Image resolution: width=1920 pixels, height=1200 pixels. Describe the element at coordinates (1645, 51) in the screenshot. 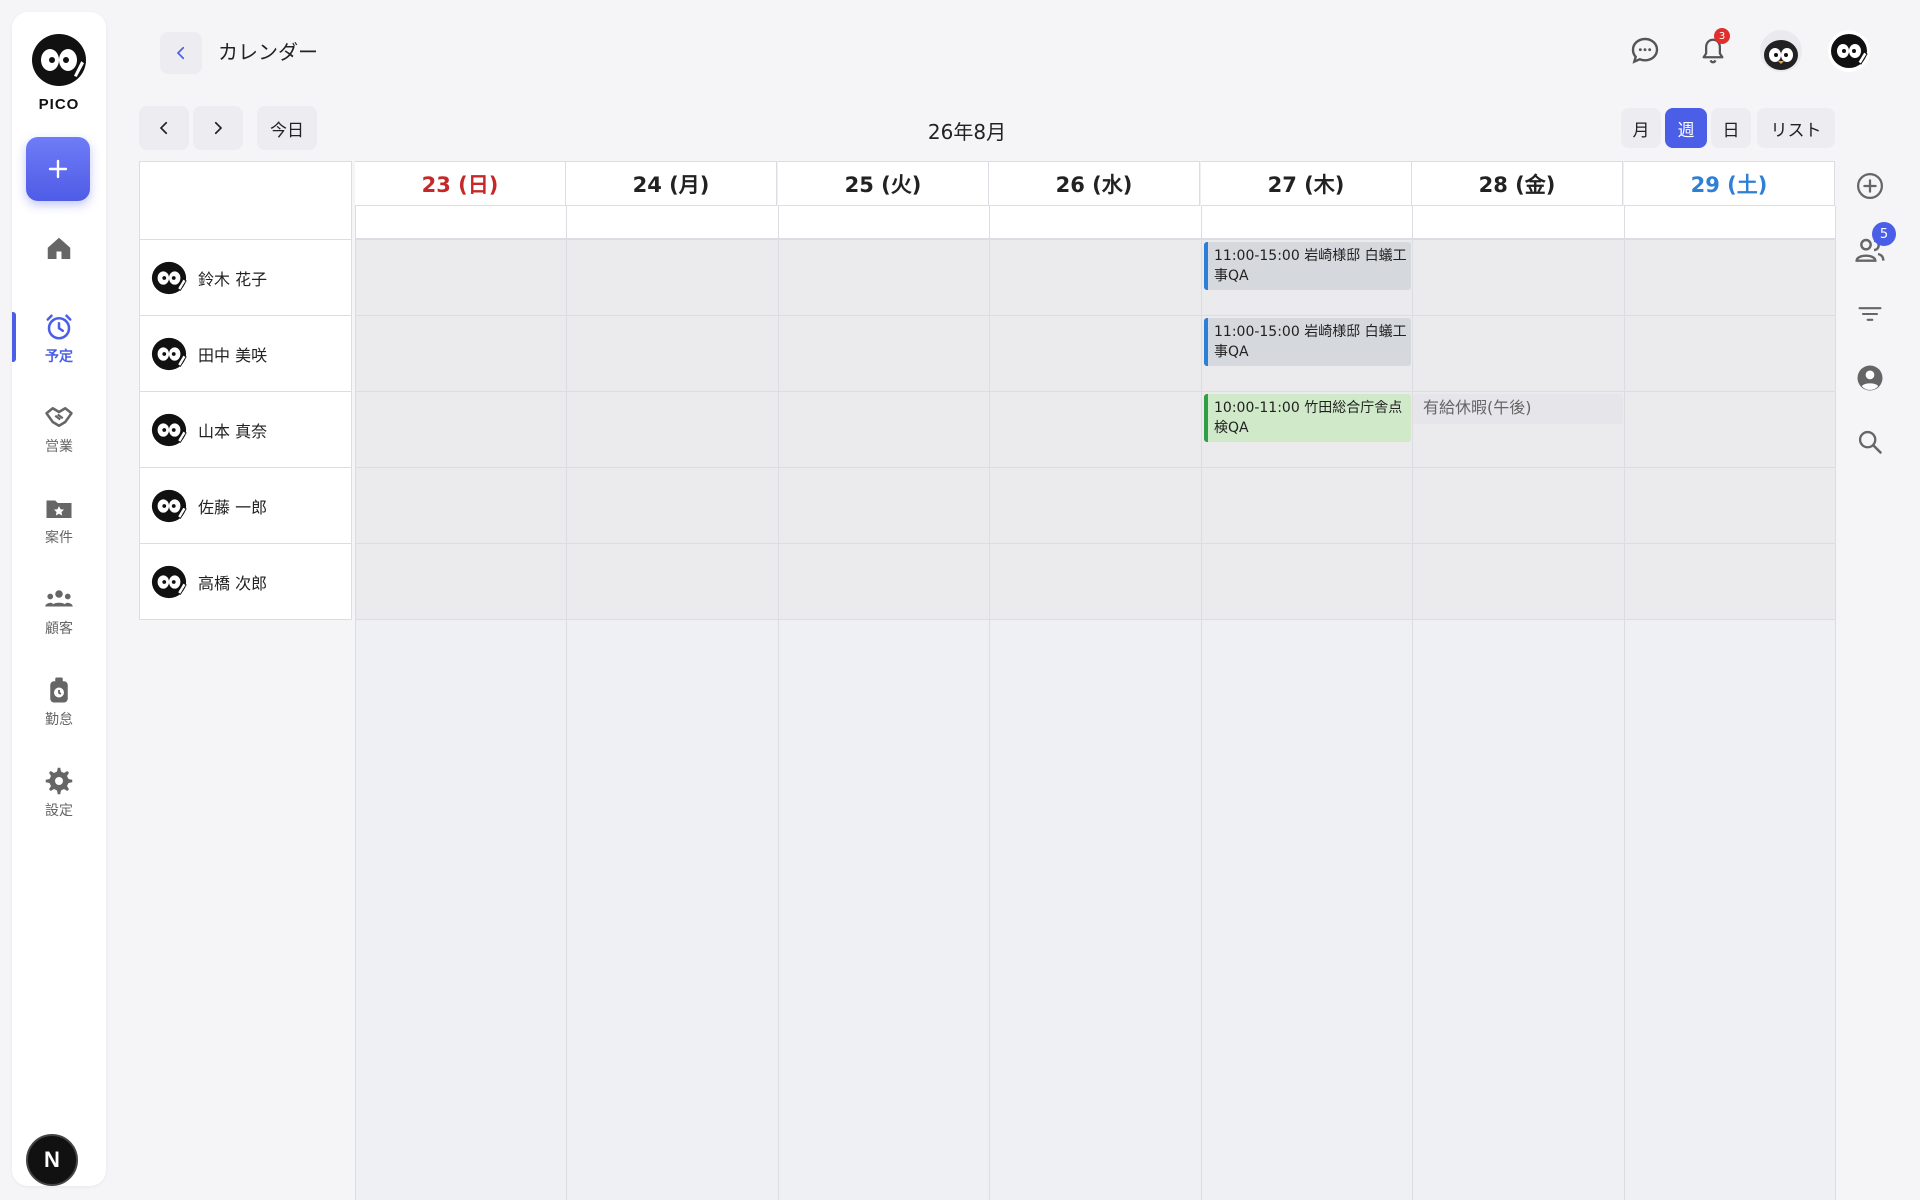

I see `chat-button` at that location.